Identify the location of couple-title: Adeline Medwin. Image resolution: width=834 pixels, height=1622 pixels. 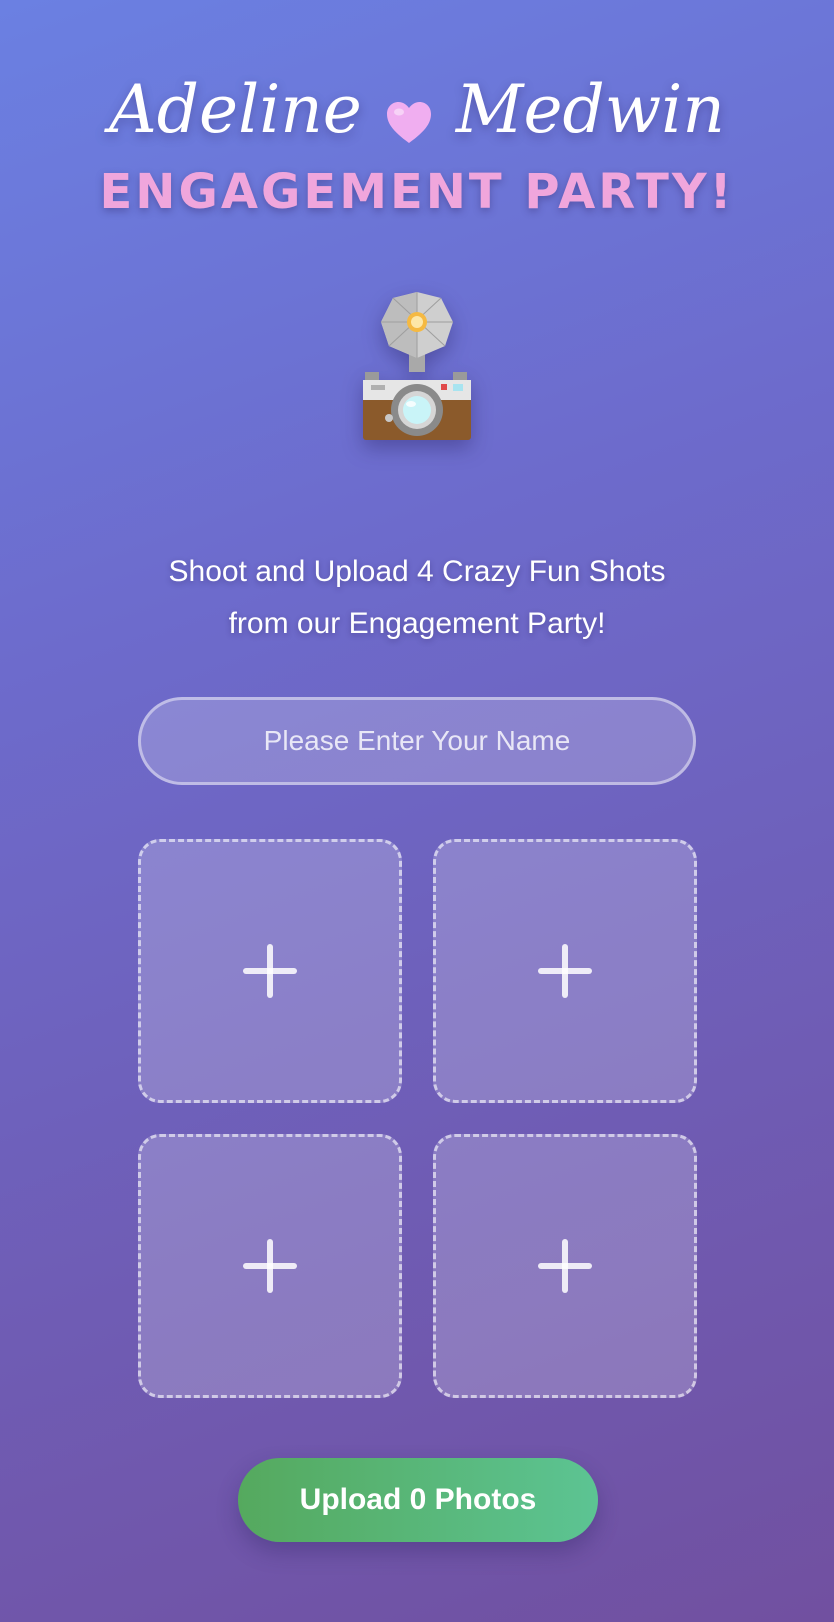
(417, 110).